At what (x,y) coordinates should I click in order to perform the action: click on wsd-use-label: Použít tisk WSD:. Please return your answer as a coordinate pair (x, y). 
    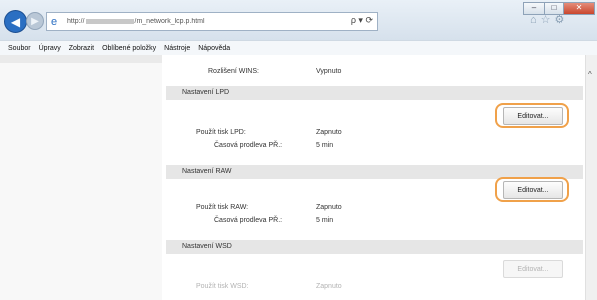
    Looking at the image, I should click on (222, 286).